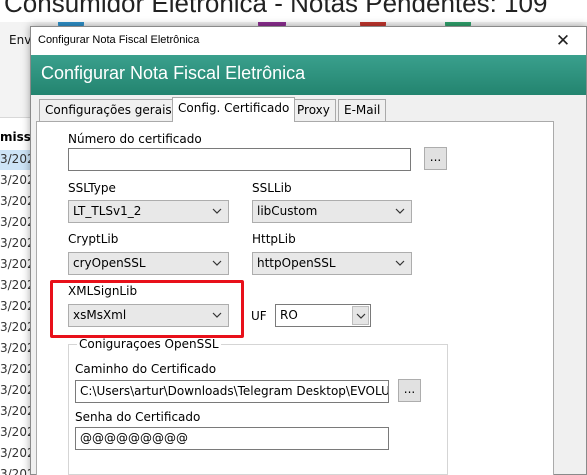 Image resolution: width=587 pixels, height=475 pixels. What do you see at coordinates (119, 40) in the screenshot?
I see `dialog-title: Configurar Nota Fiscal Eletrônica` at bounding box center [119, 40].